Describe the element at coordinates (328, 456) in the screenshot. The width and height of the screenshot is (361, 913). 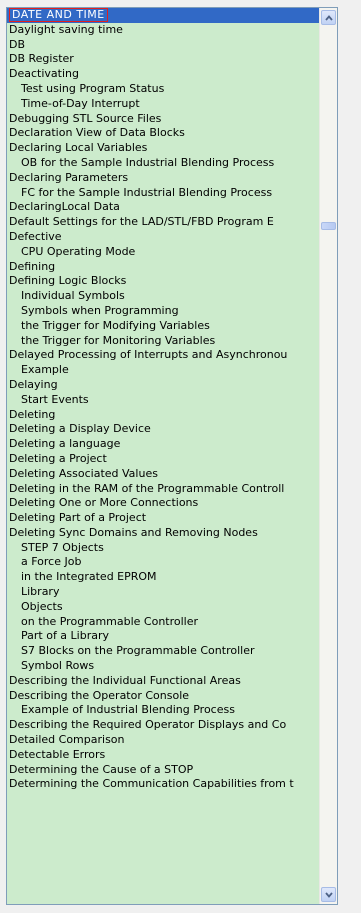
I see `vertical-scrollbar` at that location.